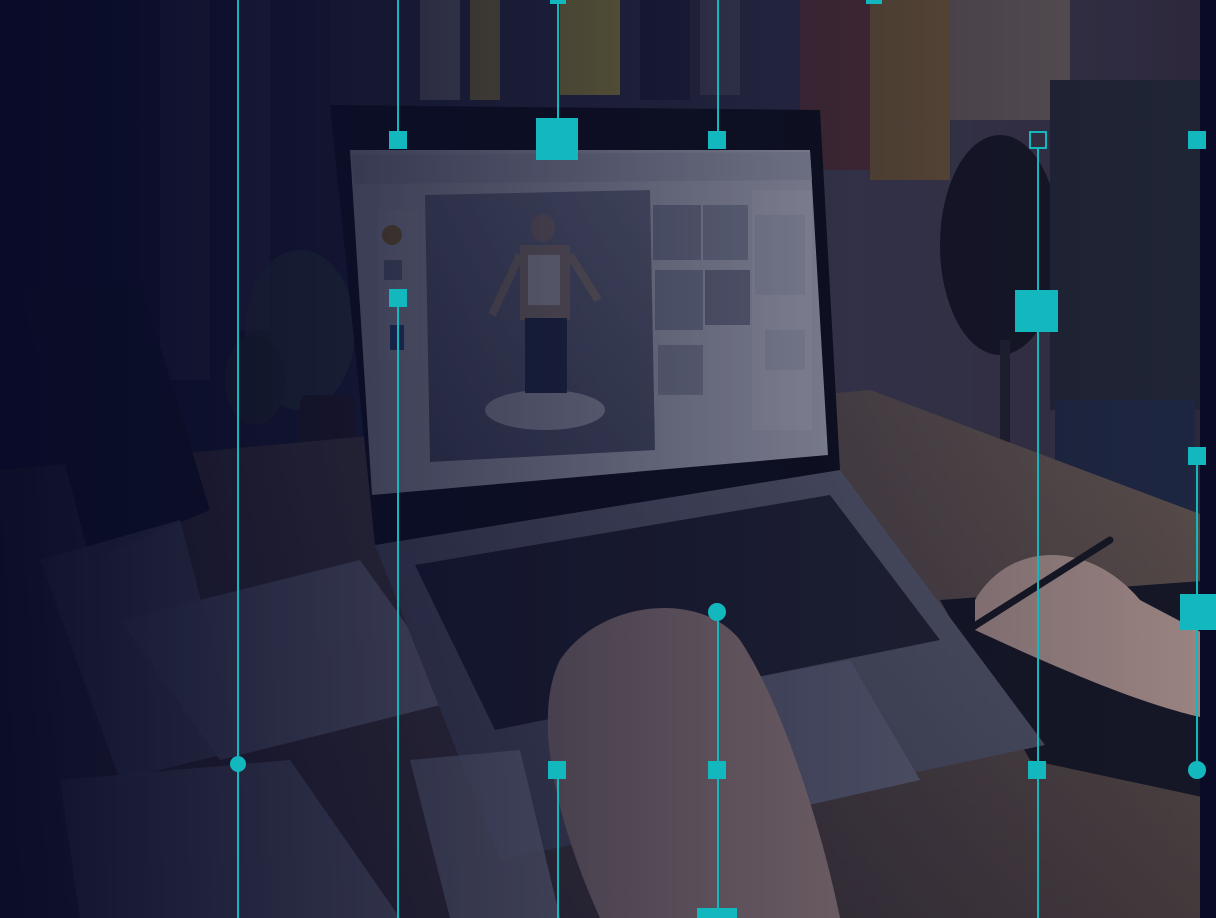 This screenshot has height=918, width=1216. What do you see at coordinates (1038, 140) in the screenshot?
I see `overlay-node-hollow` at bounding box center [1038, 140].